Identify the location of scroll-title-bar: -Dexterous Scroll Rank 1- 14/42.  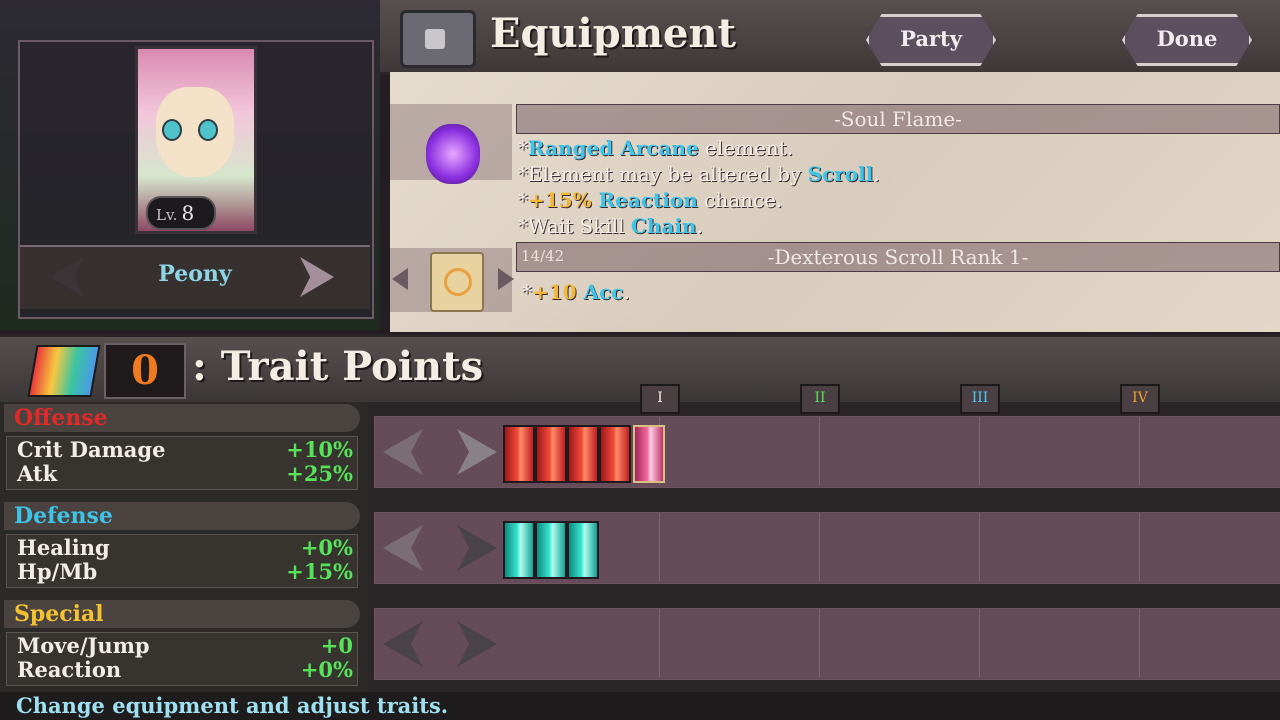
(898, 257).